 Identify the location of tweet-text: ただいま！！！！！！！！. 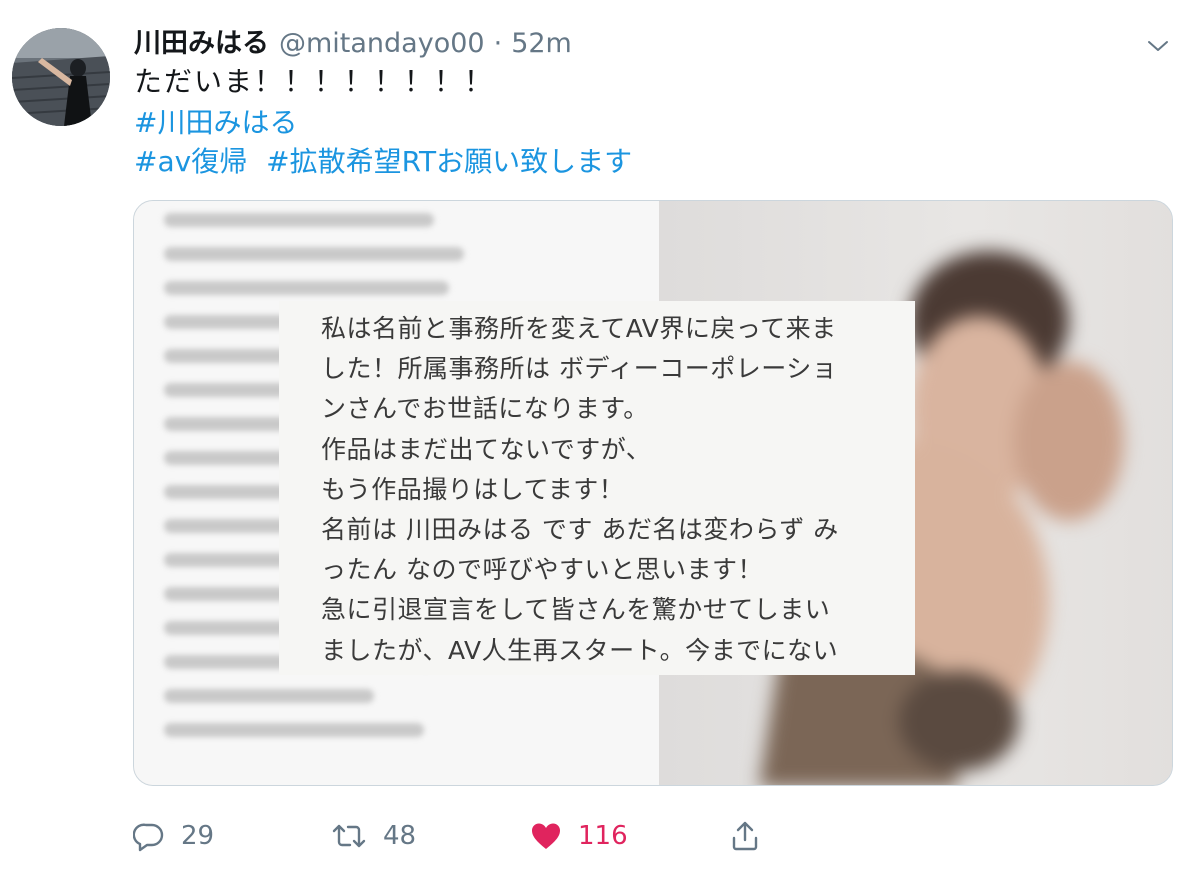
(314, 81).